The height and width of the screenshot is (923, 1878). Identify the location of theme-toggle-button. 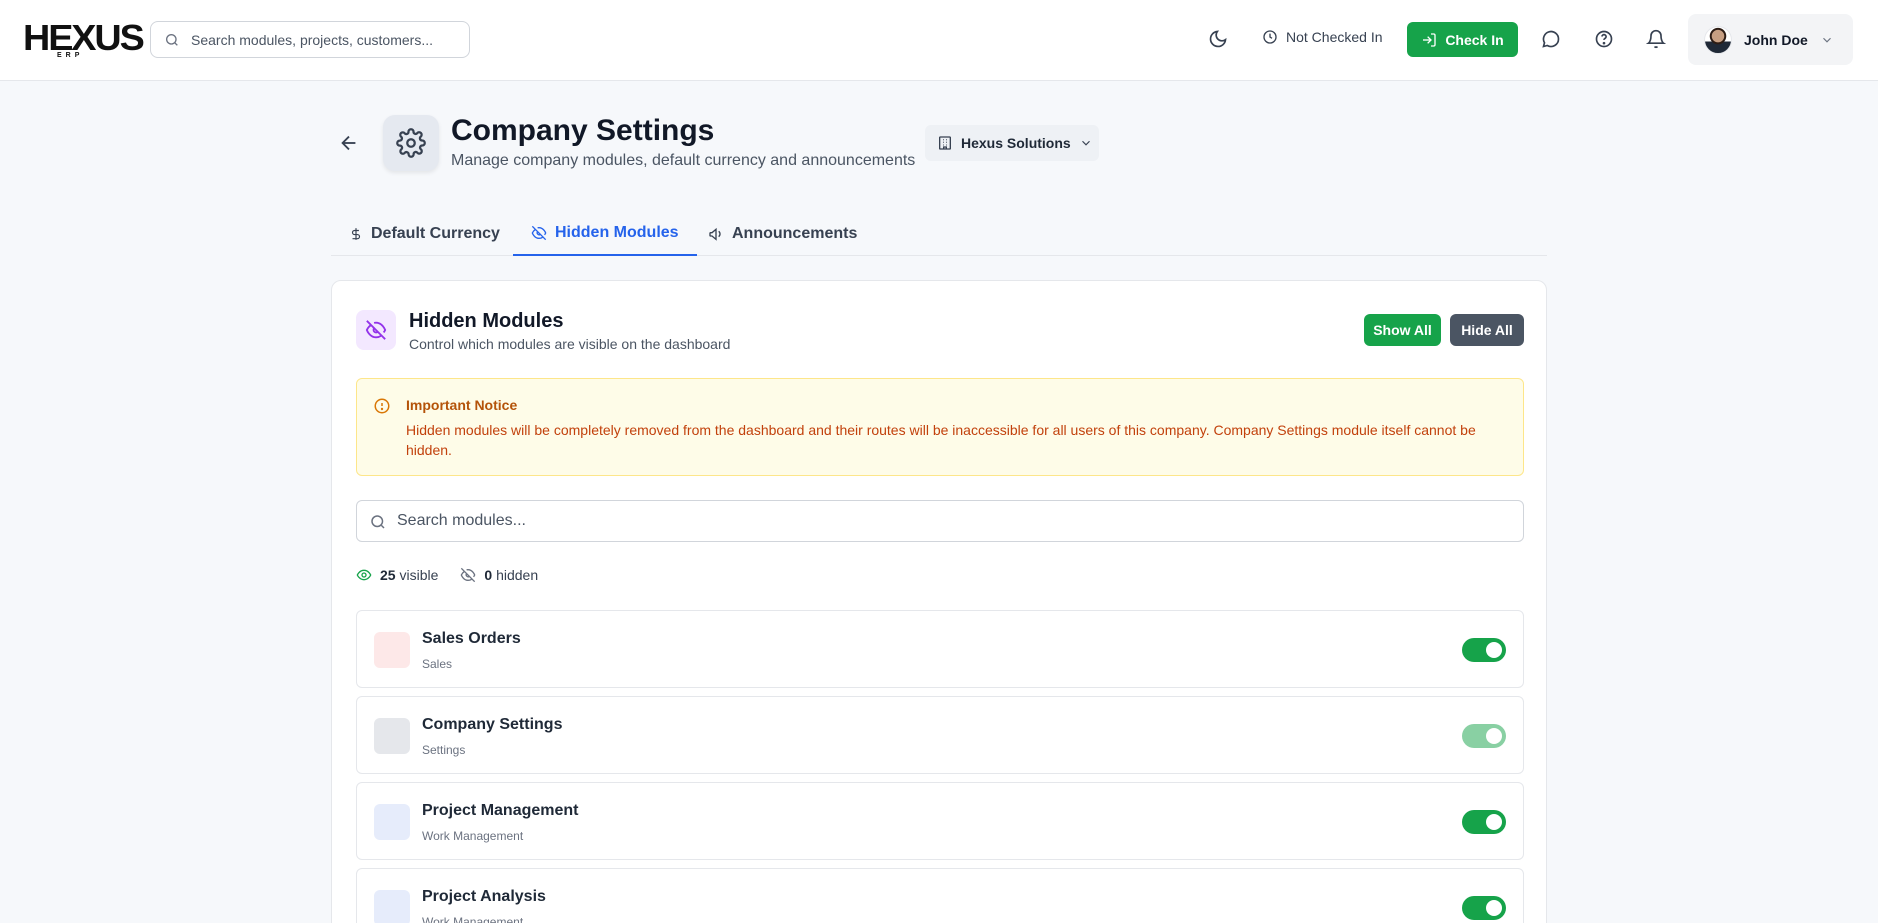
(1218, 39).